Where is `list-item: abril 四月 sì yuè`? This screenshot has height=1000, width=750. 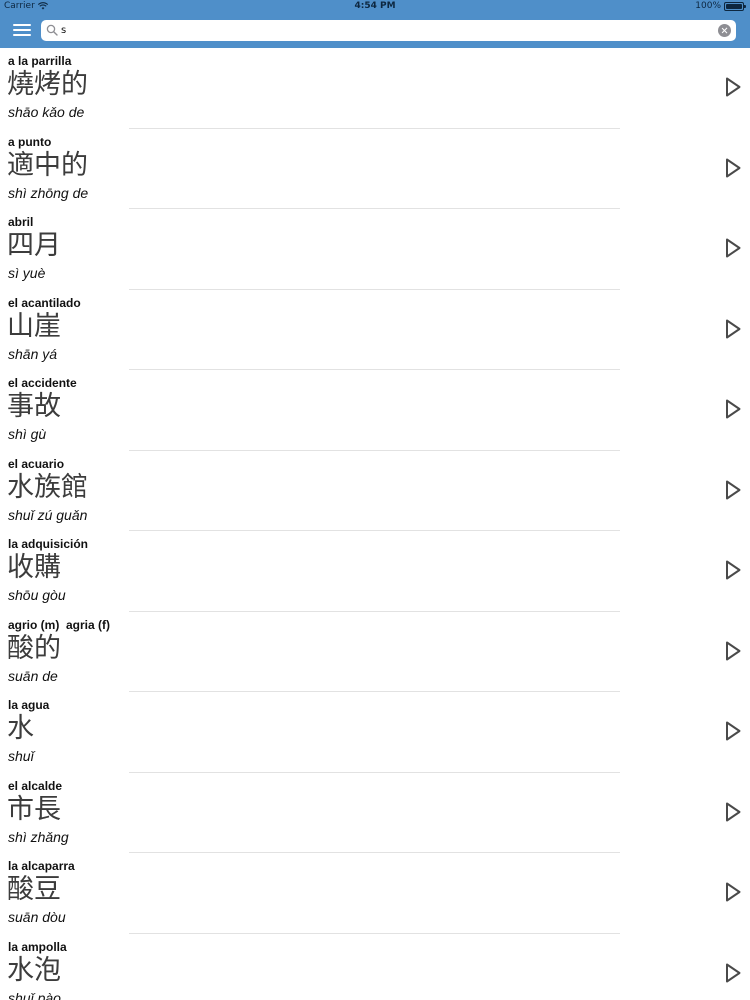 list-item: abril 四月 sì yuè is located at coordinates (375, 249).